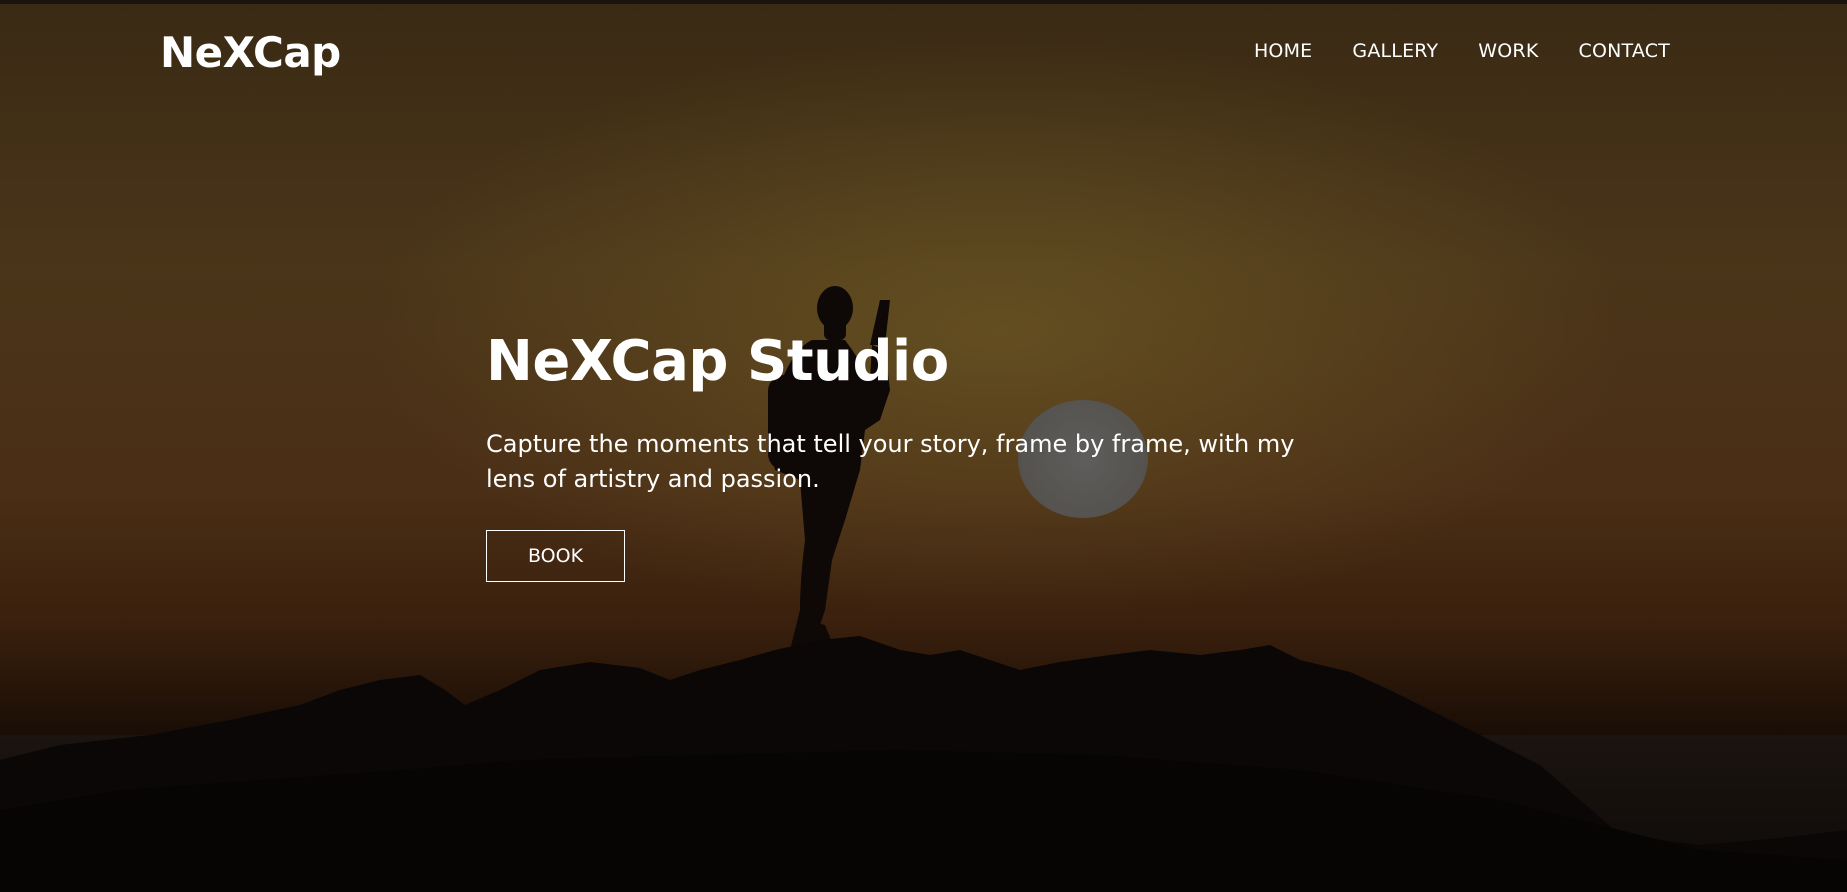 The image size is (1847, 892). Describe the element at coordinates (1508, 51) in the screenshot. I see `nav-work-link: WORK` at that location.